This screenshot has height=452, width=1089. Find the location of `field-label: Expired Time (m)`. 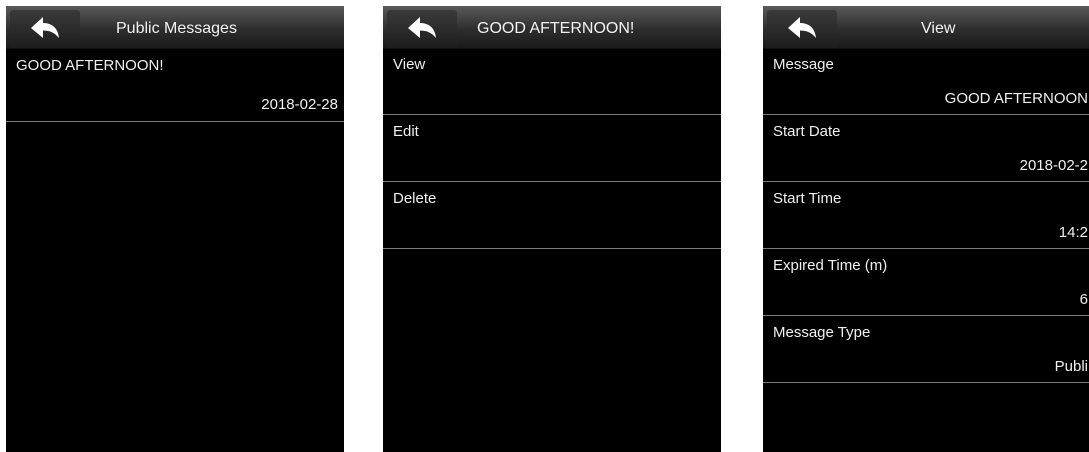

field-label: Expired Time (m) is located at coordinates (830, 265).